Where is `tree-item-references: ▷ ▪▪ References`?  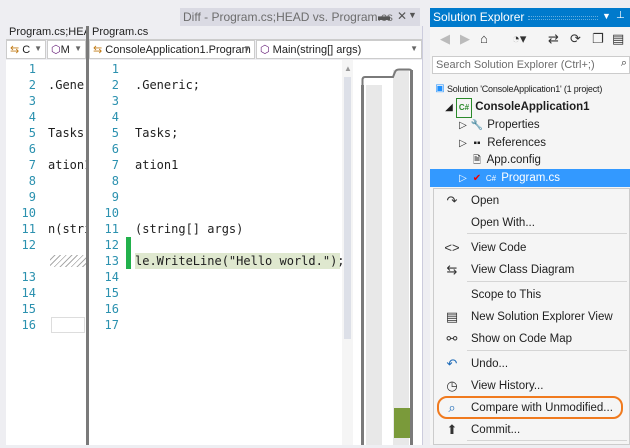 tree-item-references: ▷ ▪▪ References is located at coordinates (501, 143).